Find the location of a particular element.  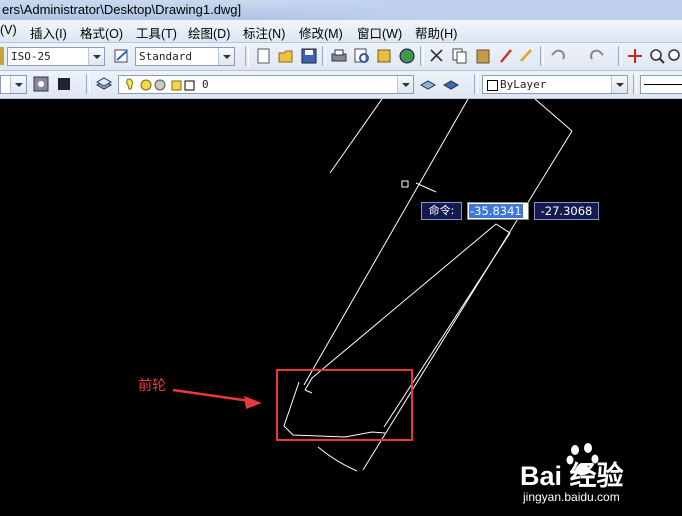

title-bar: ers\Administrator\Desktop\Drawing1.dwg] is located at coordinates (341, 10).